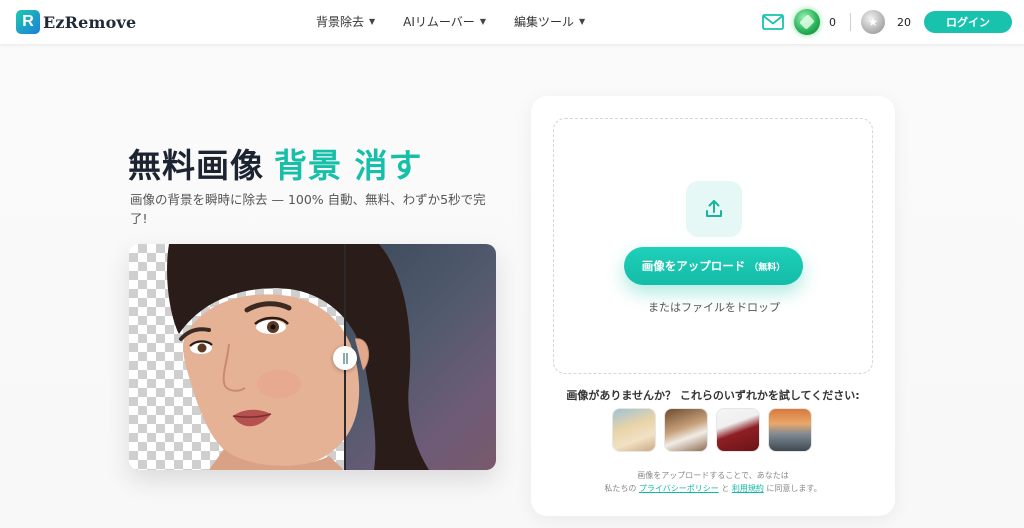 Image resolution: width=1024 pixels, height=528 pixels. I want to click on upload-icon, so click(714, 209).